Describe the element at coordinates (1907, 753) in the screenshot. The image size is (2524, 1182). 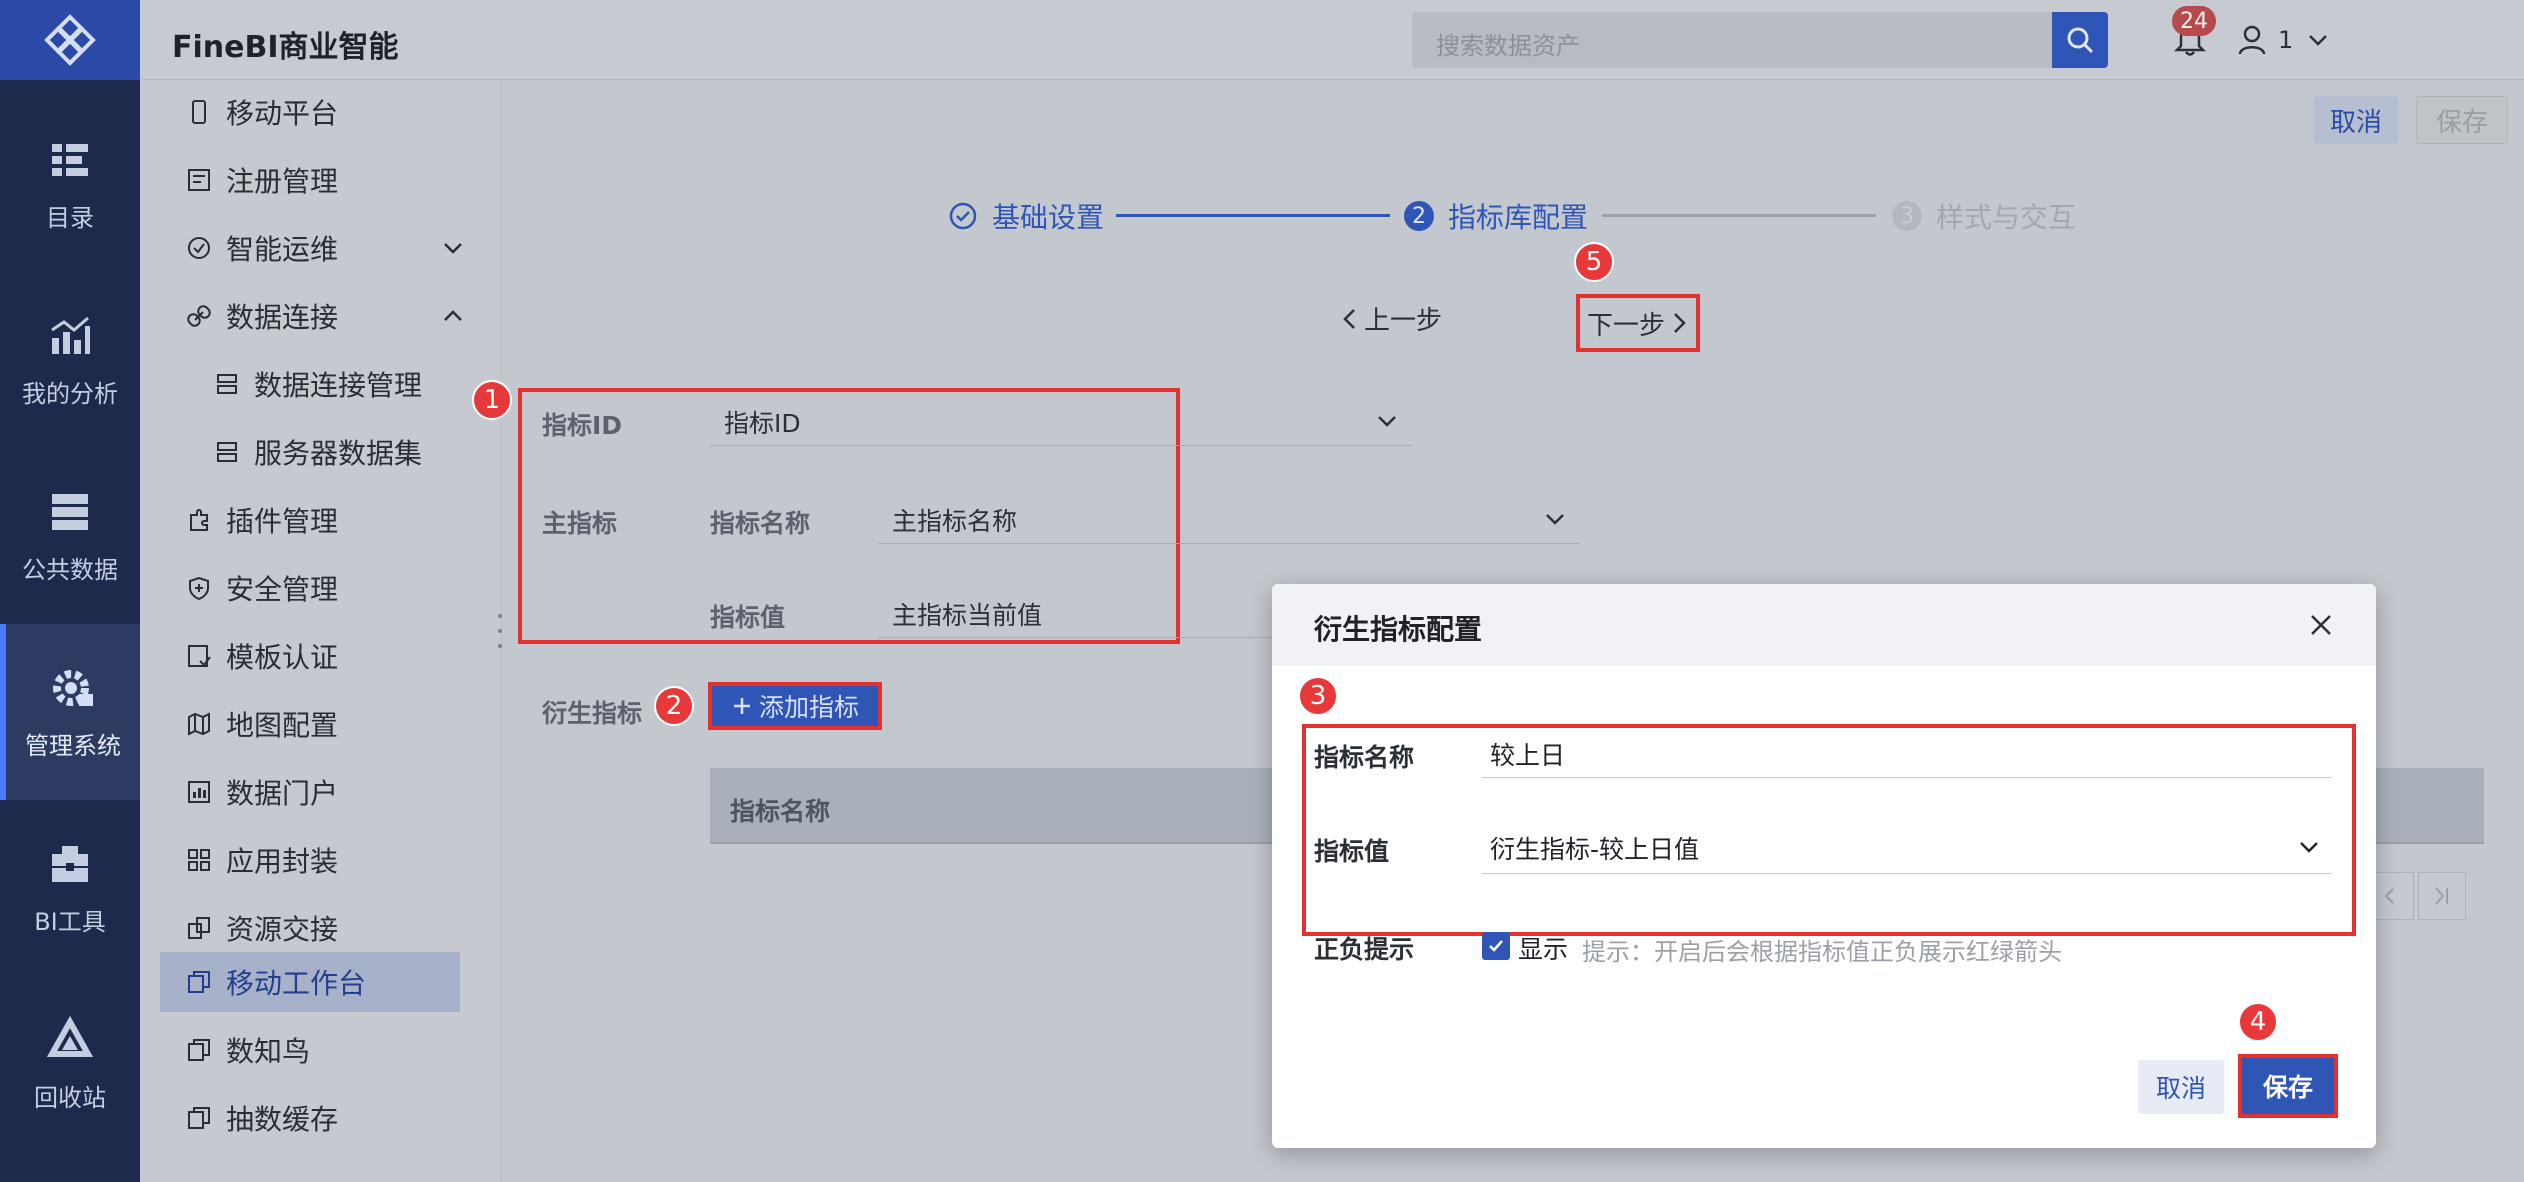
I see `derived-name-input: 较上日` at that location.